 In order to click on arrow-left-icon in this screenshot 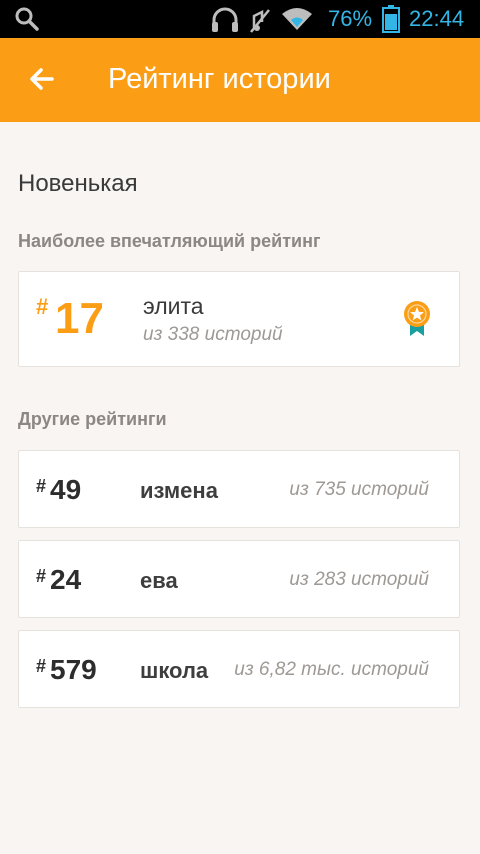, I will do `click(42, 79)`.